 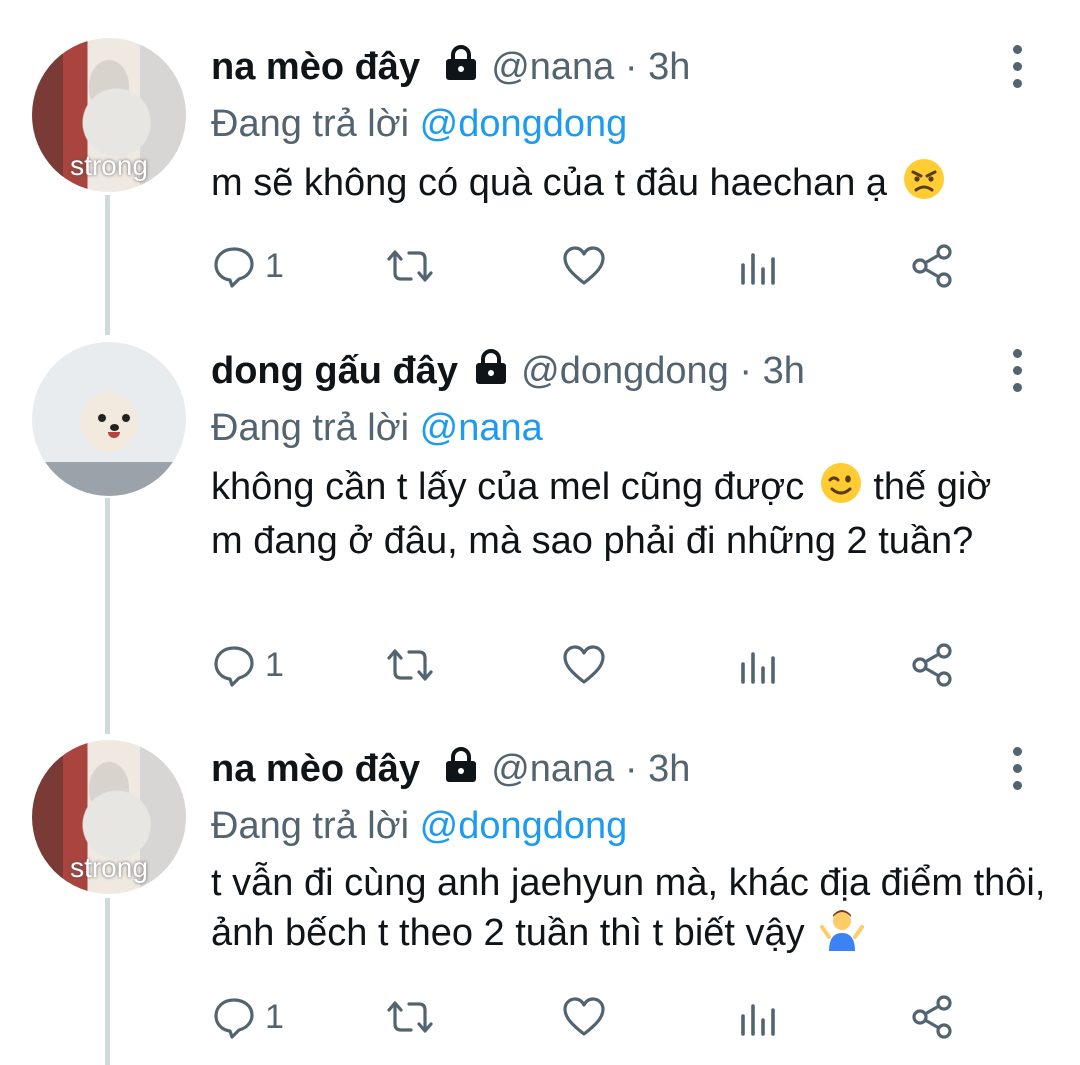 I want to click on mention-link: @nana, so click(x=481, y=428).